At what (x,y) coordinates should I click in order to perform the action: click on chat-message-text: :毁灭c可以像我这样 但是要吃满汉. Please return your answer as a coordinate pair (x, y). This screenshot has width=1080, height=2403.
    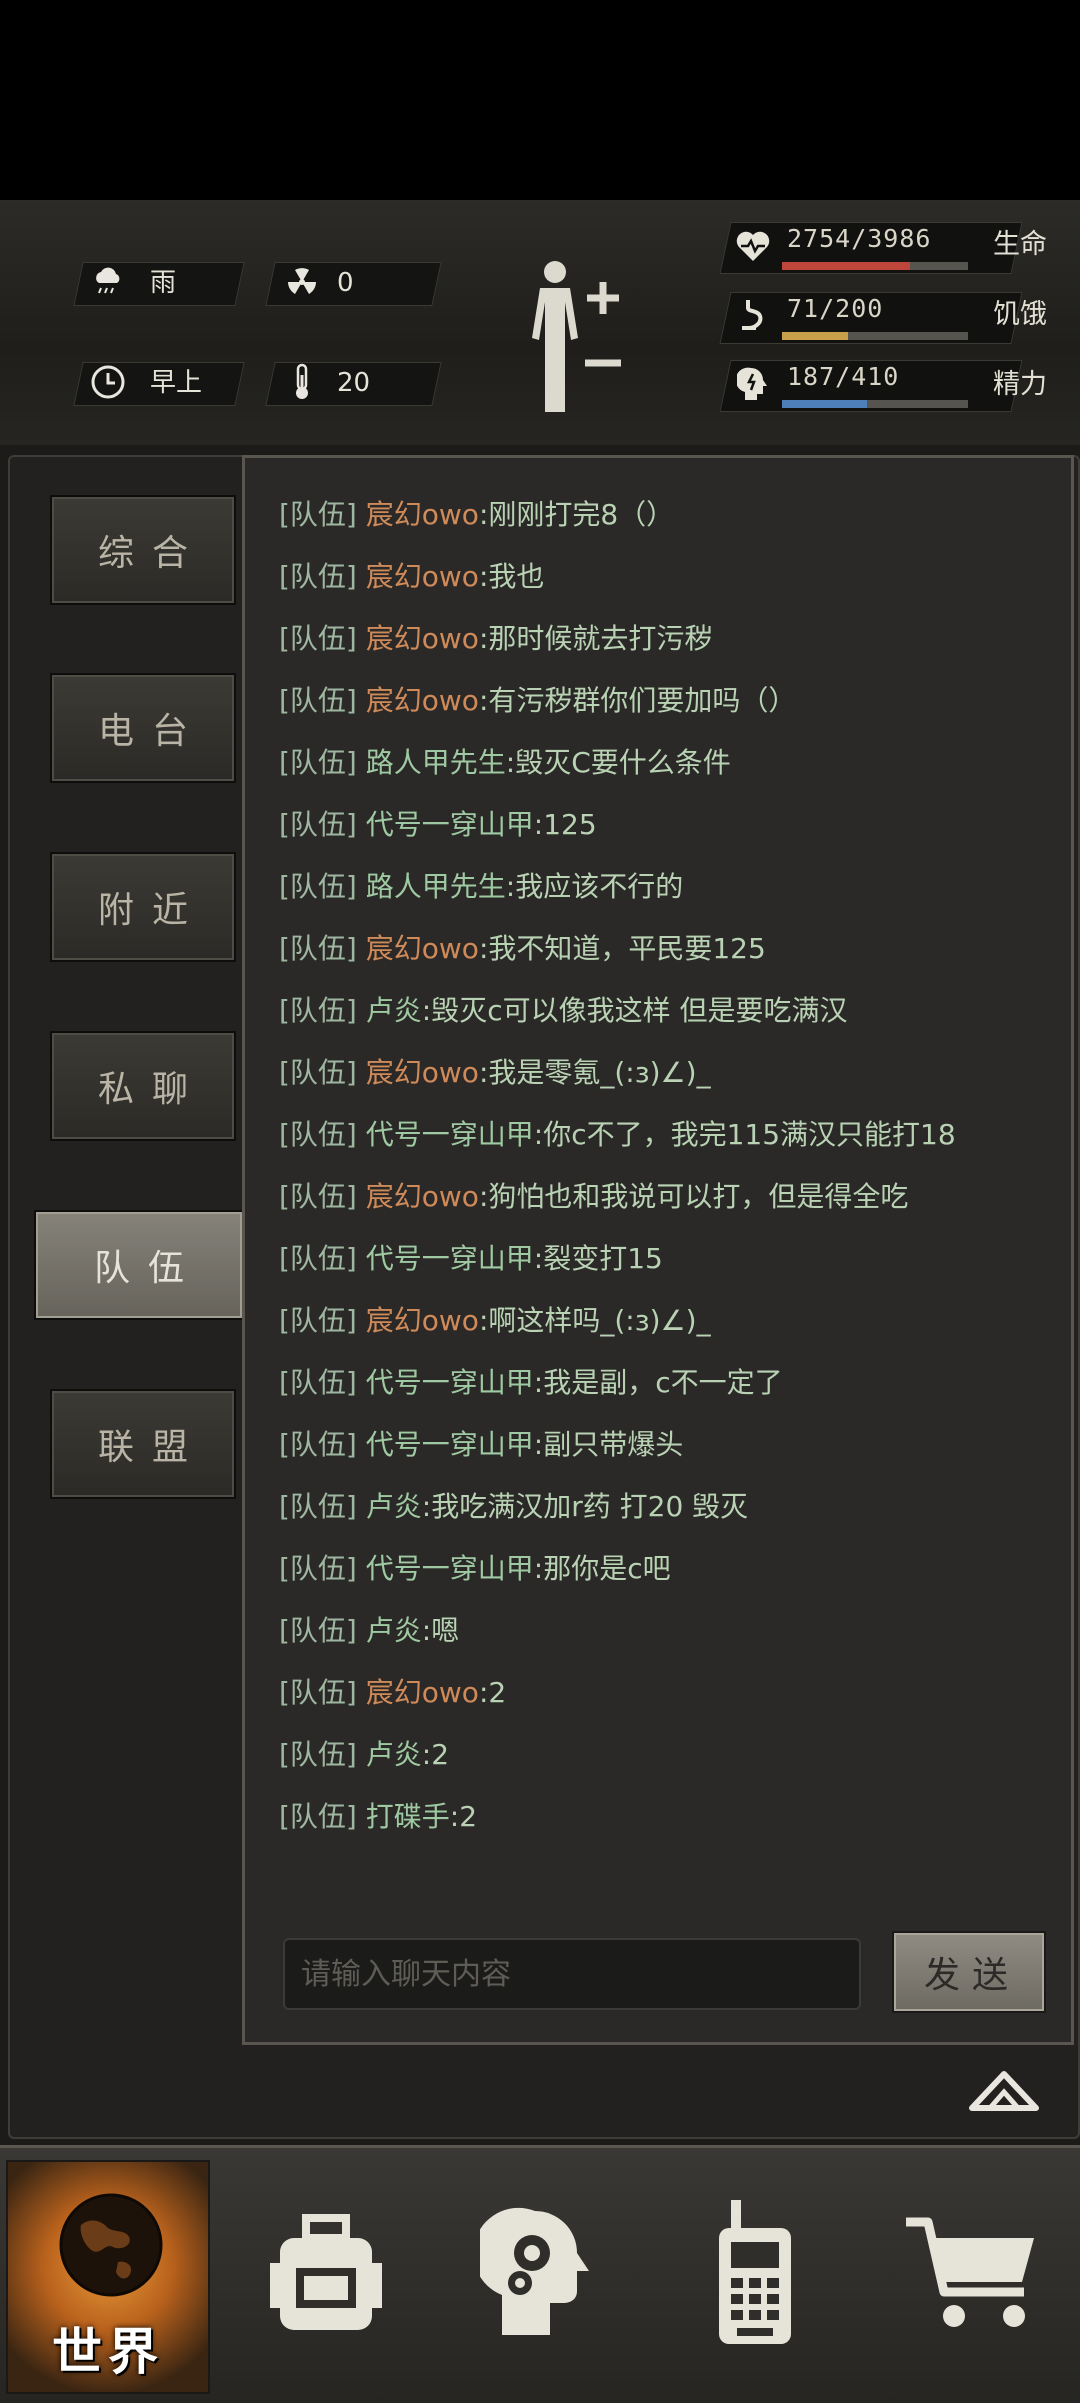
    Looking at the image, I should click on (634, 1010).